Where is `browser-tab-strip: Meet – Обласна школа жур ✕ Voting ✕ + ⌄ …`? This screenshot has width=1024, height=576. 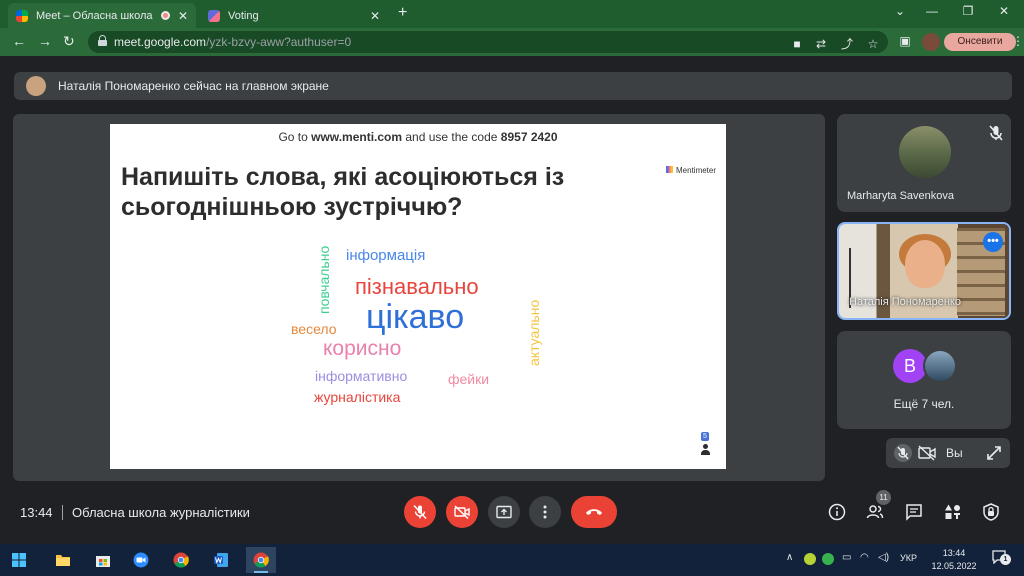 browser-tab-strip: Meet – Обласна школа жур ✕ Voting ✕ + ⌄ … is located at coordinates (512, 14).